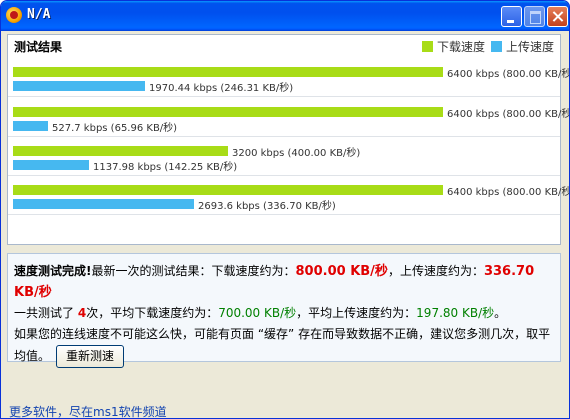 This screenshot has width=570, height=419. I want to click on latest-download-value: 800.00 KB/秒, so click(341, 271).